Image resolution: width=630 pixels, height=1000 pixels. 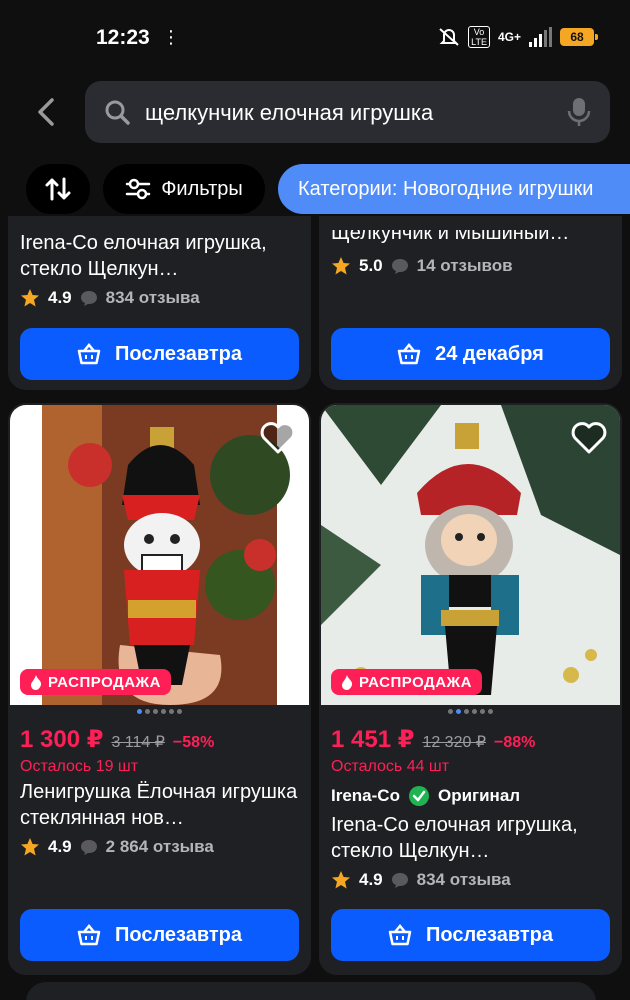 I want to click on reviews-count: 2 864 отзыва, so click(x=159, y=846).